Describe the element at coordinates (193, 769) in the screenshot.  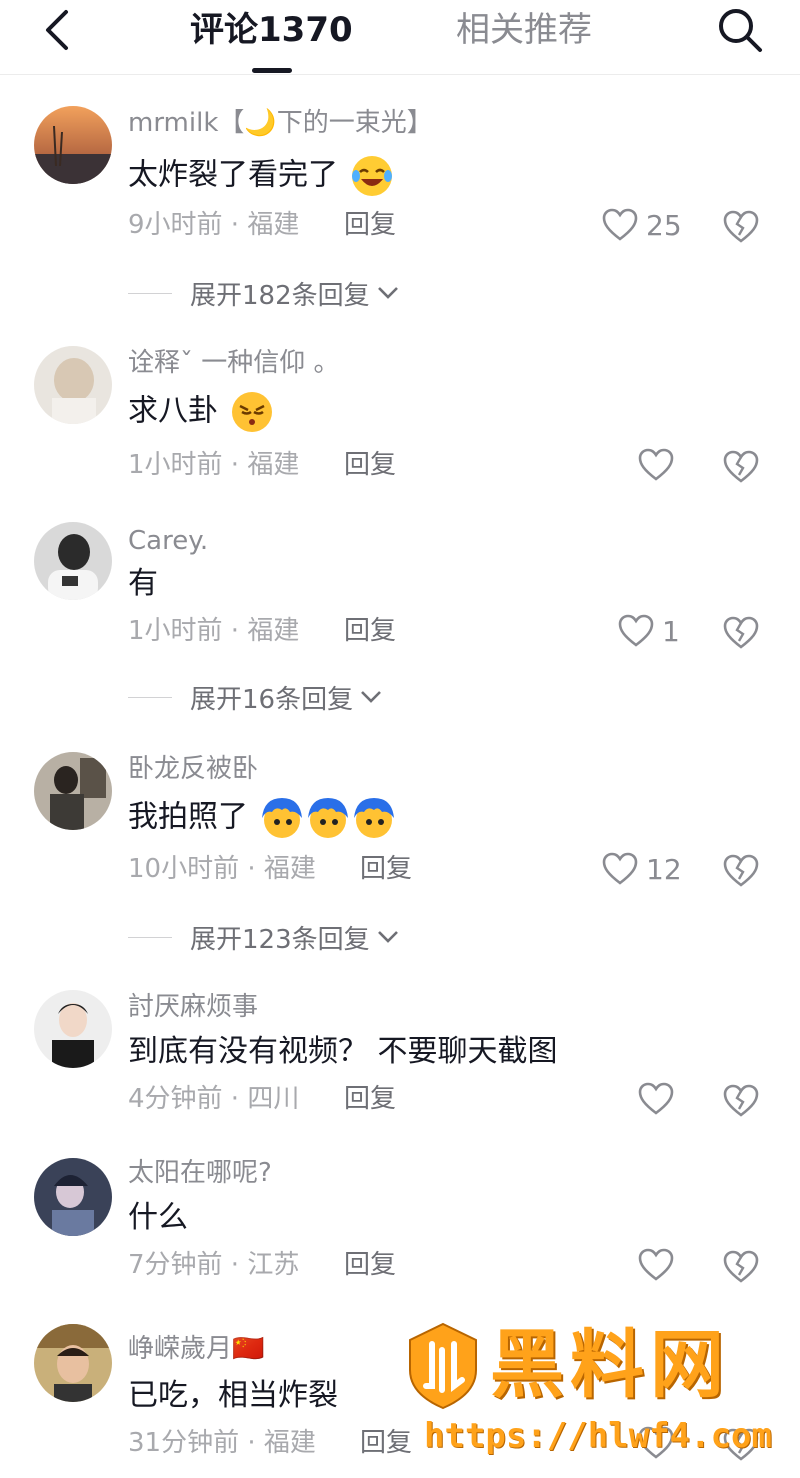
I see `comment-username: 卧龙反被卧` at that location.